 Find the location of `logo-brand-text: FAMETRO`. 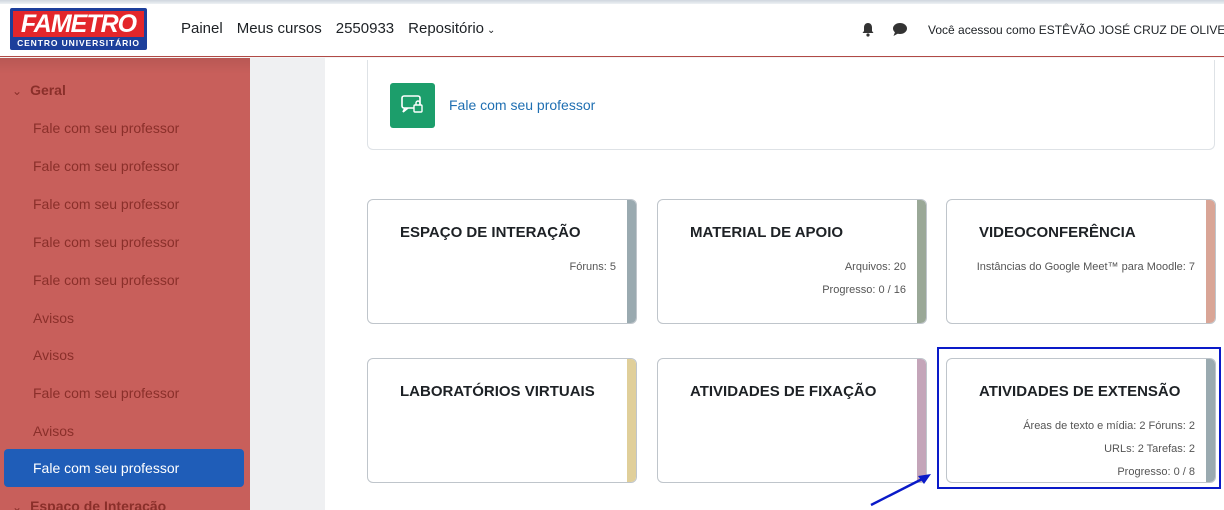

logo-brand-text: FAMETRO is located at coordinates (78, 24).